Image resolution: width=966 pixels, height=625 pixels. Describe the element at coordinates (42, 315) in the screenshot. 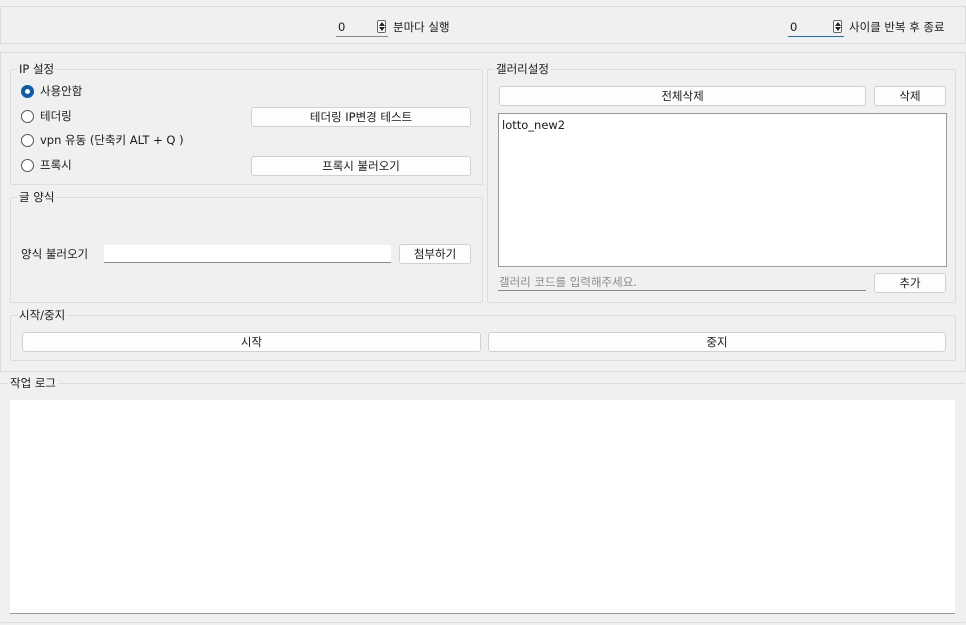

I see `start-stop-title: 시작/중지` at that location.